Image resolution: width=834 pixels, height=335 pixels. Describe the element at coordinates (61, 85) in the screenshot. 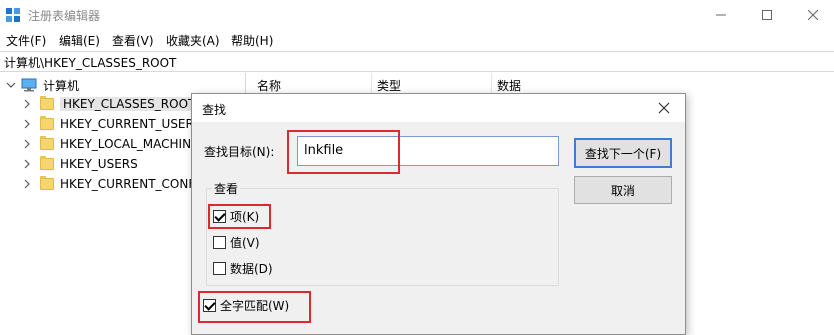

I see `tree-root-label: 计算机` at that location.